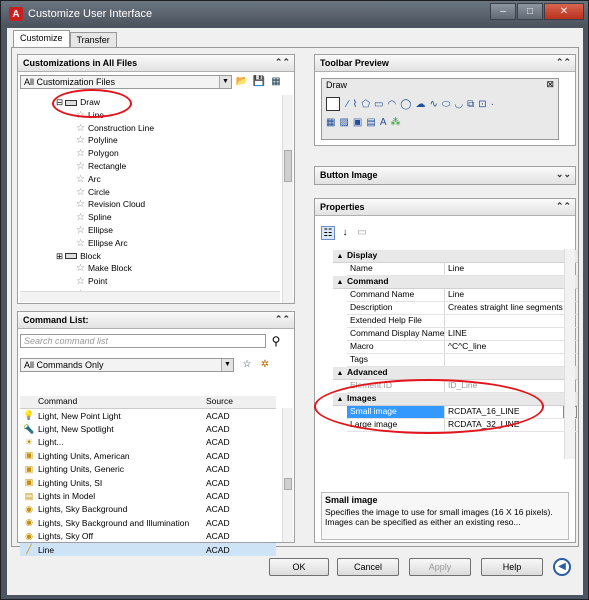  What do you see at coordinates (448, 104) in the screenshot?
I see `ellipse-icon: ⬭` at bounding box center [448, 104].